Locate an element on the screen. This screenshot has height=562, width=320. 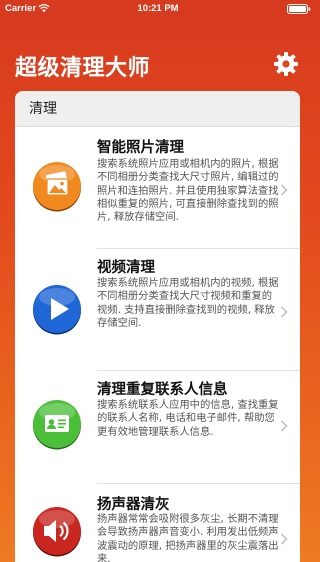
play-icon is located at coordinates (57, 310).